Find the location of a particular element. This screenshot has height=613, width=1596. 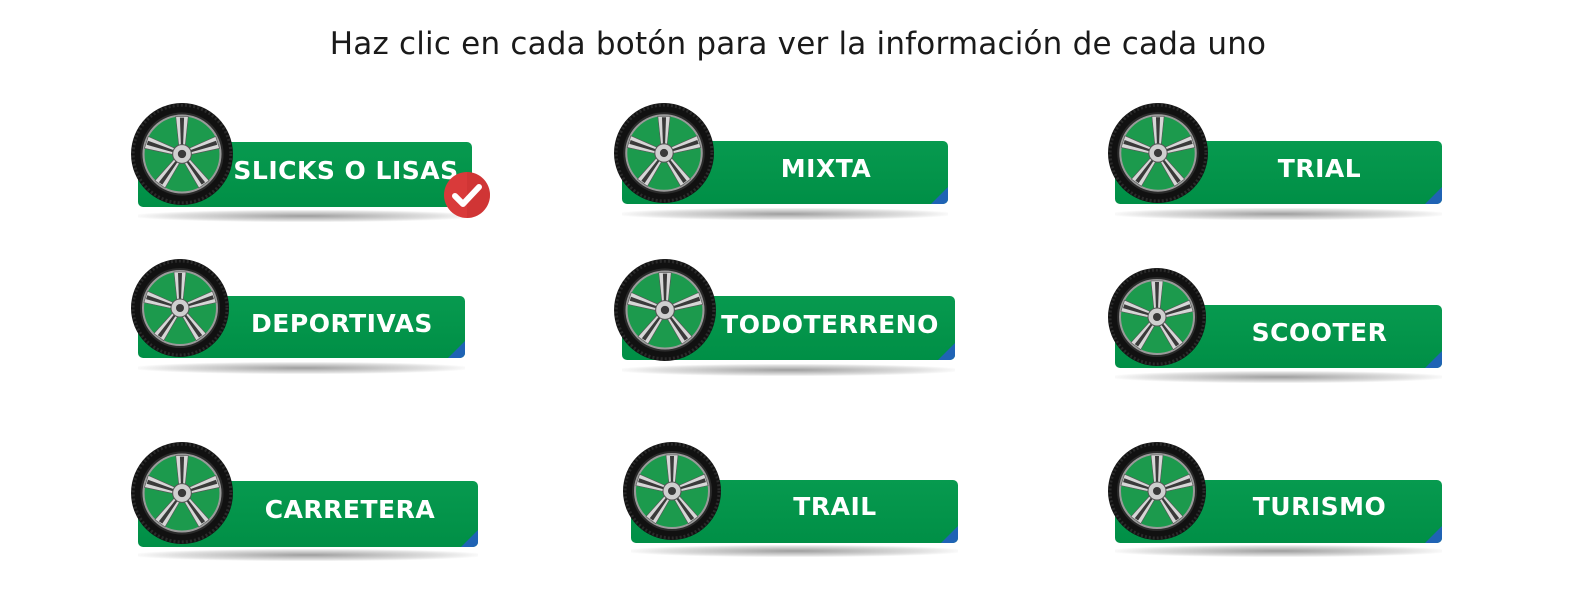

scooter-button: SCOOTER is located at coordinates (1277, 329).